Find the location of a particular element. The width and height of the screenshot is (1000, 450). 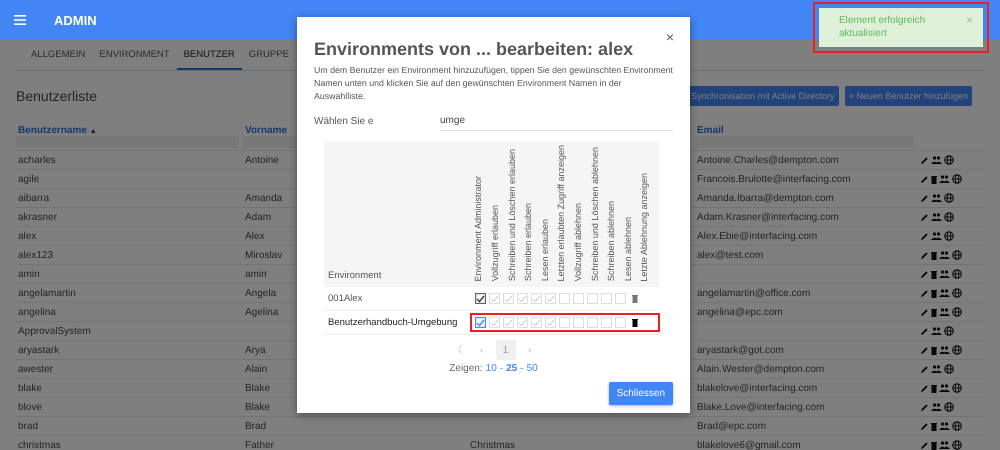

table-cell: Blake is located at coordinates (257, 407).